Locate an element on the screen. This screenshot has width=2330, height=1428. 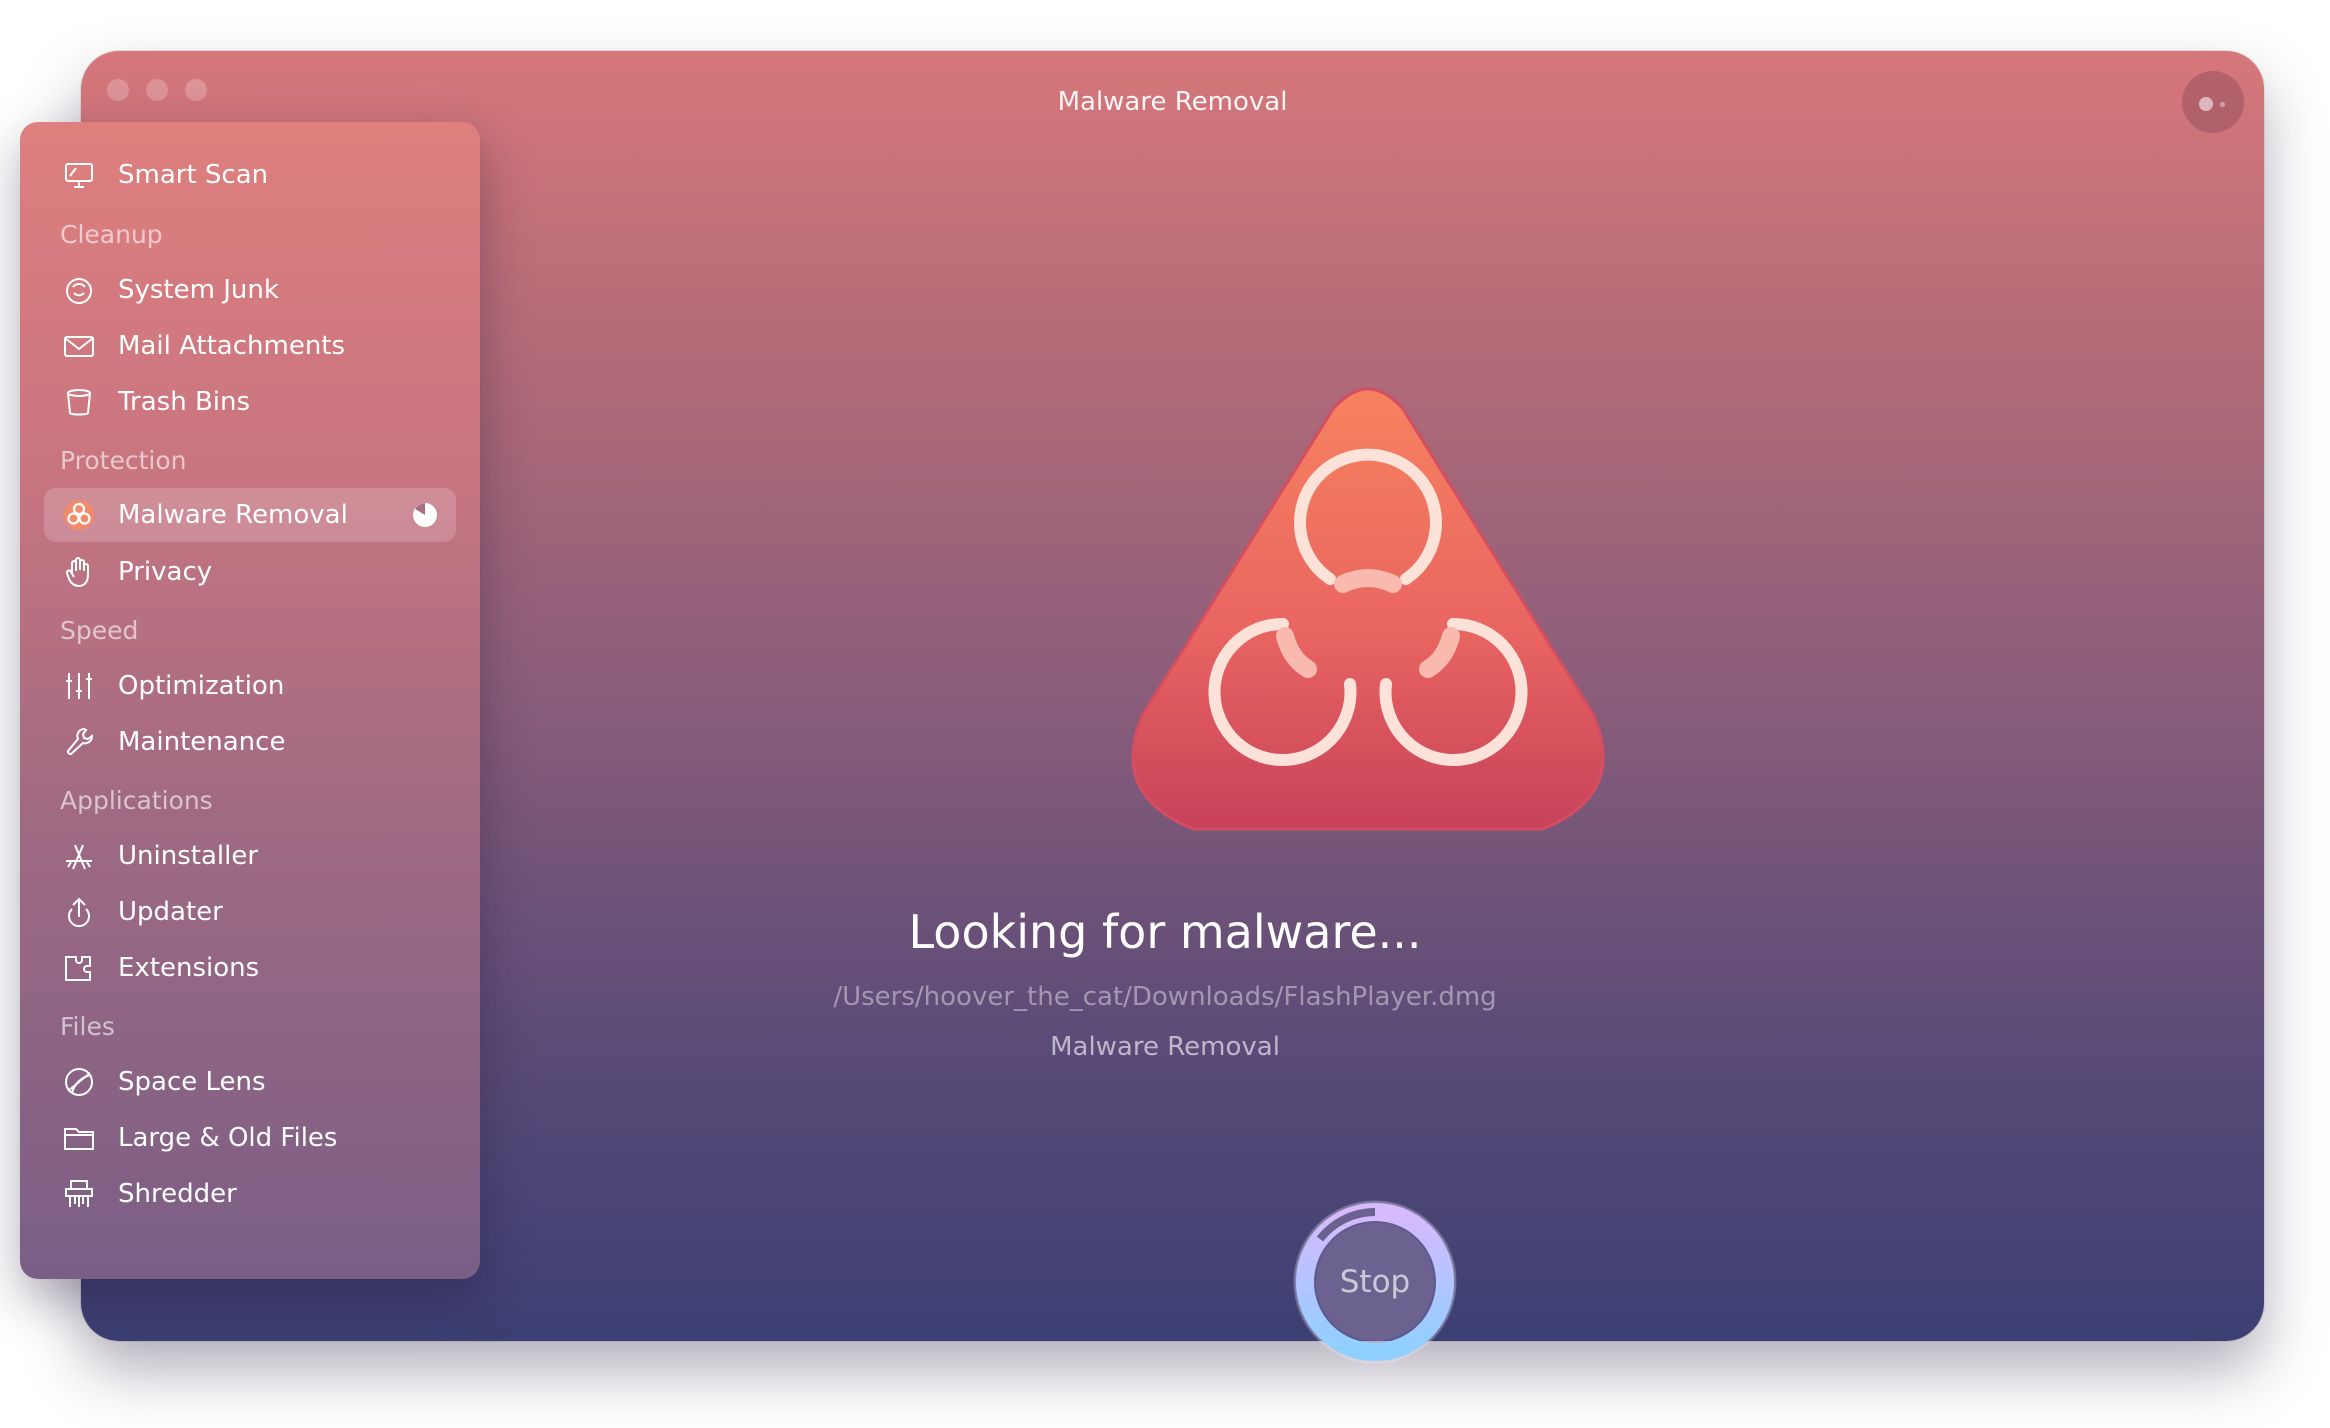
app-store-icon is located at coordinates (79, 856).